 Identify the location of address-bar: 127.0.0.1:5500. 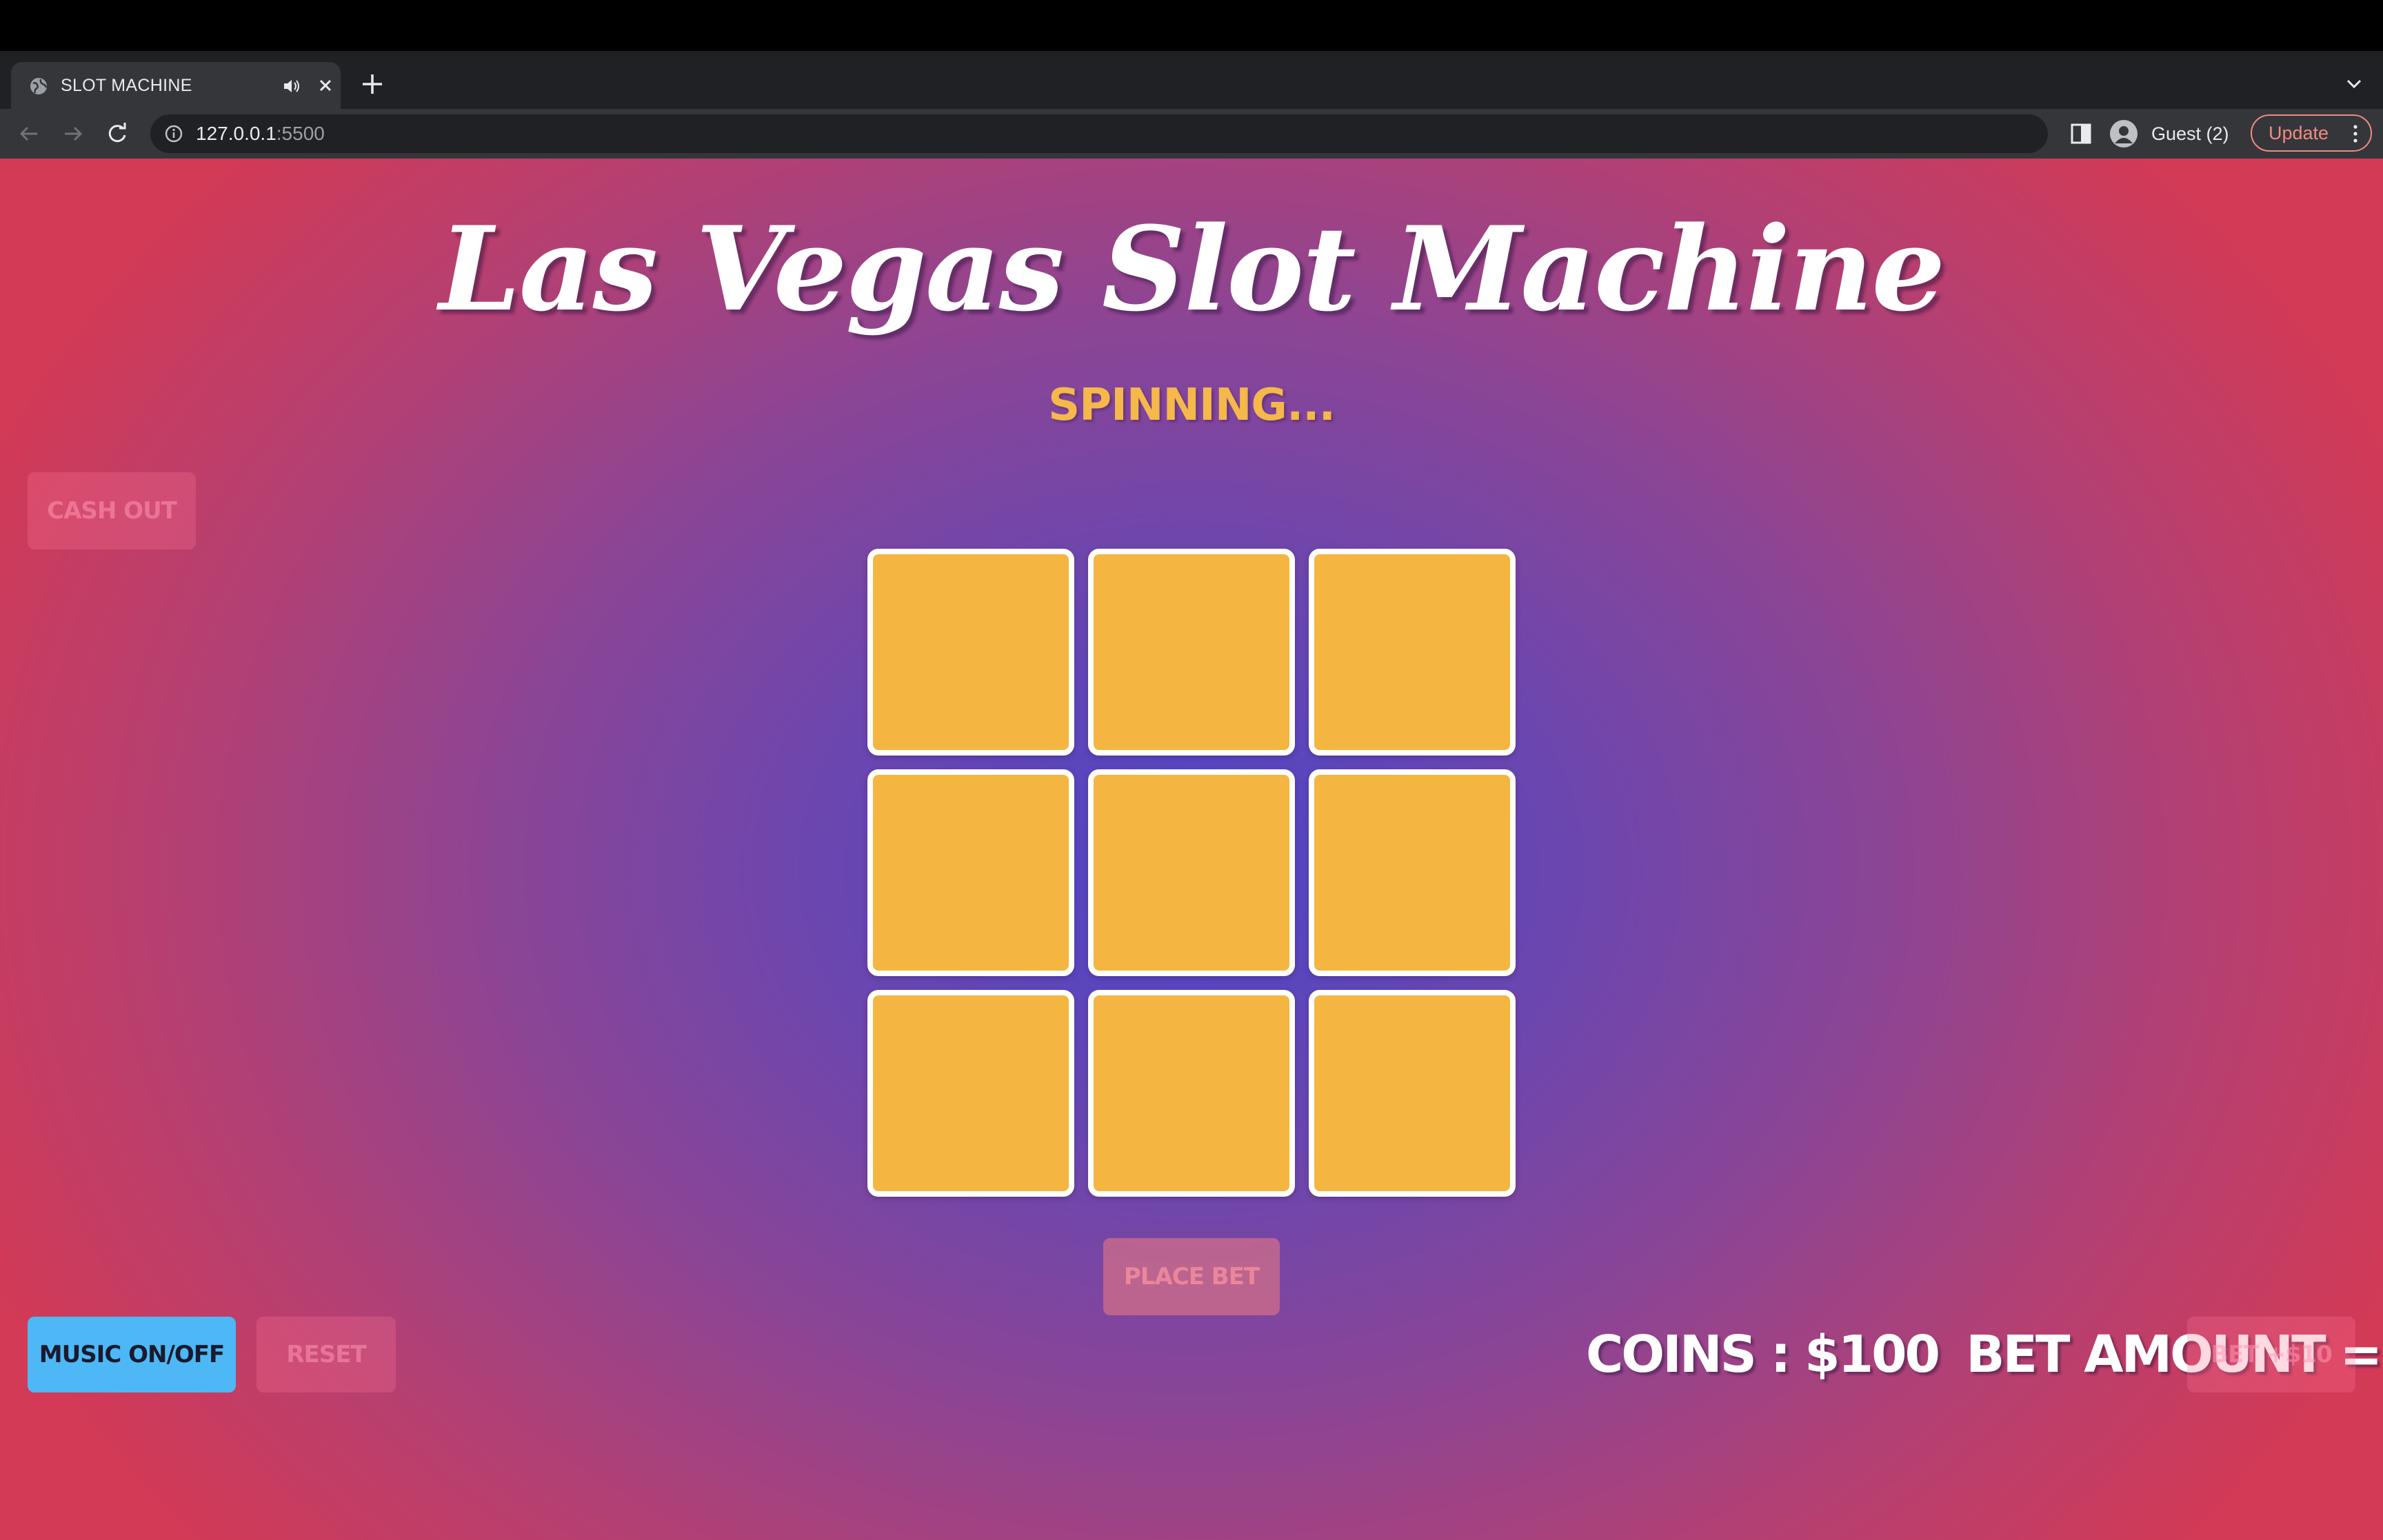
(1099, 134).